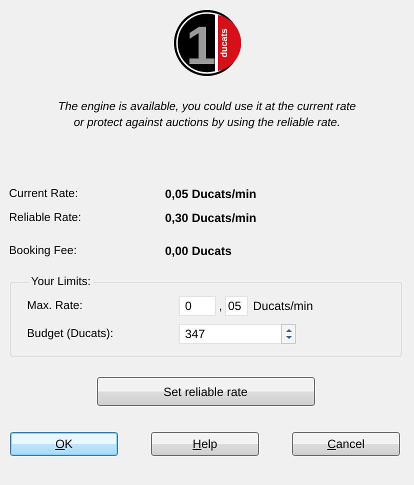  Describe the element at coordinates (55, 306) in the screenshot. I see `field-label: Max. Rate:` at that location.